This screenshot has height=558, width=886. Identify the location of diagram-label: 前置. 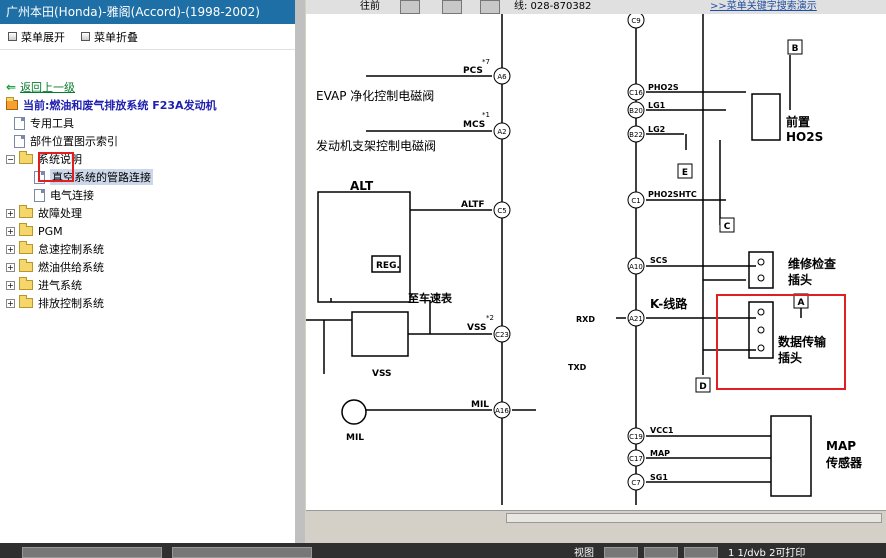
(798, 121).